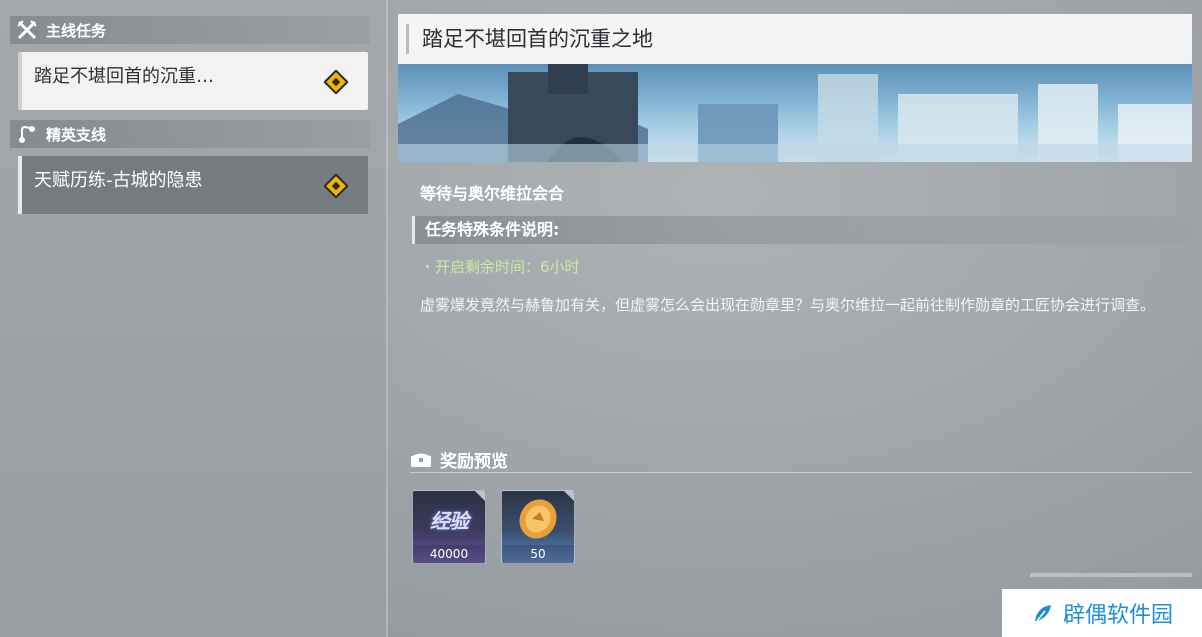 This screenshot has width=1202, height=637. I want to click on chest-icon, so click(421, 459).